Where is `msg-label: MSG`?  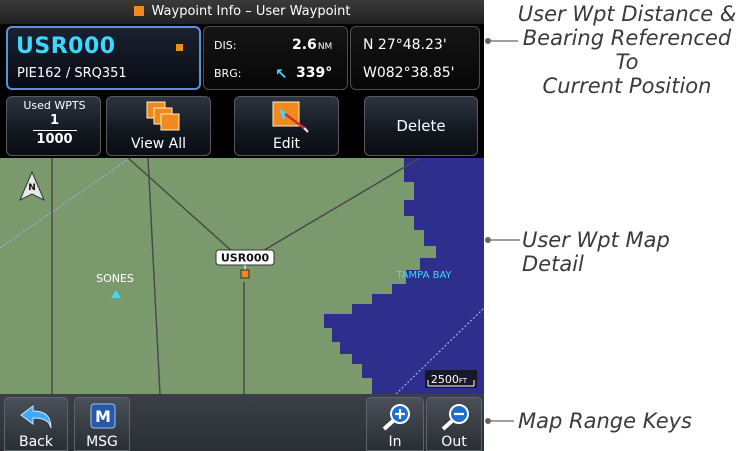 msg-label: MSG is located at coordinates (102, 442).